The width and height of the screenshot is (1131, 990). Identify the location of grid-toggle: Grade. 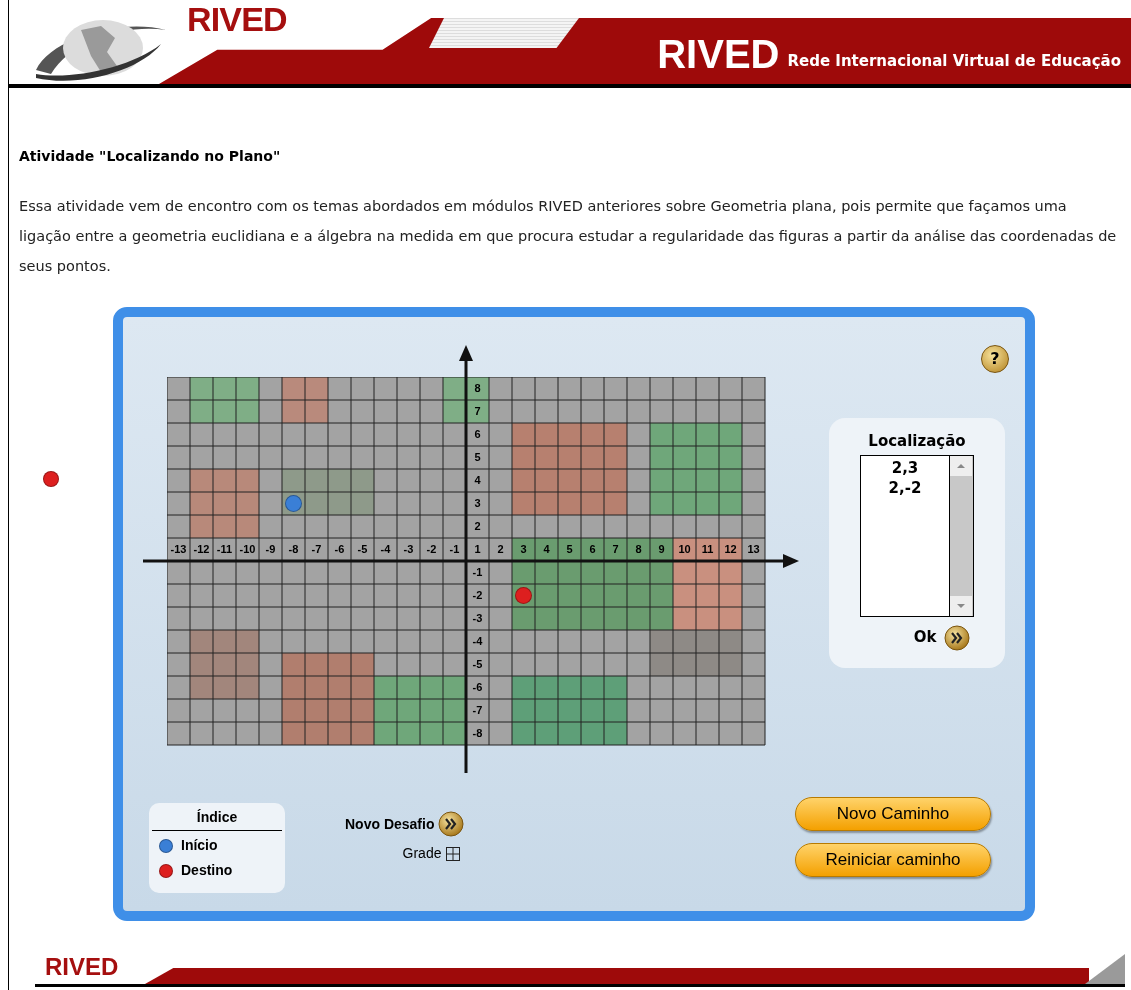
(431, 853).